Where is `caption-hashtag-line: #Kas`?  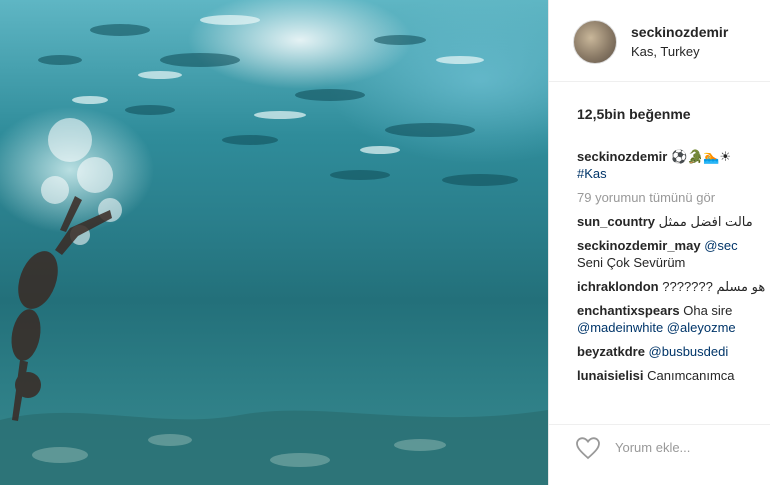 caption-hashtag-line: #Kas is located at coordinates (673, 173).